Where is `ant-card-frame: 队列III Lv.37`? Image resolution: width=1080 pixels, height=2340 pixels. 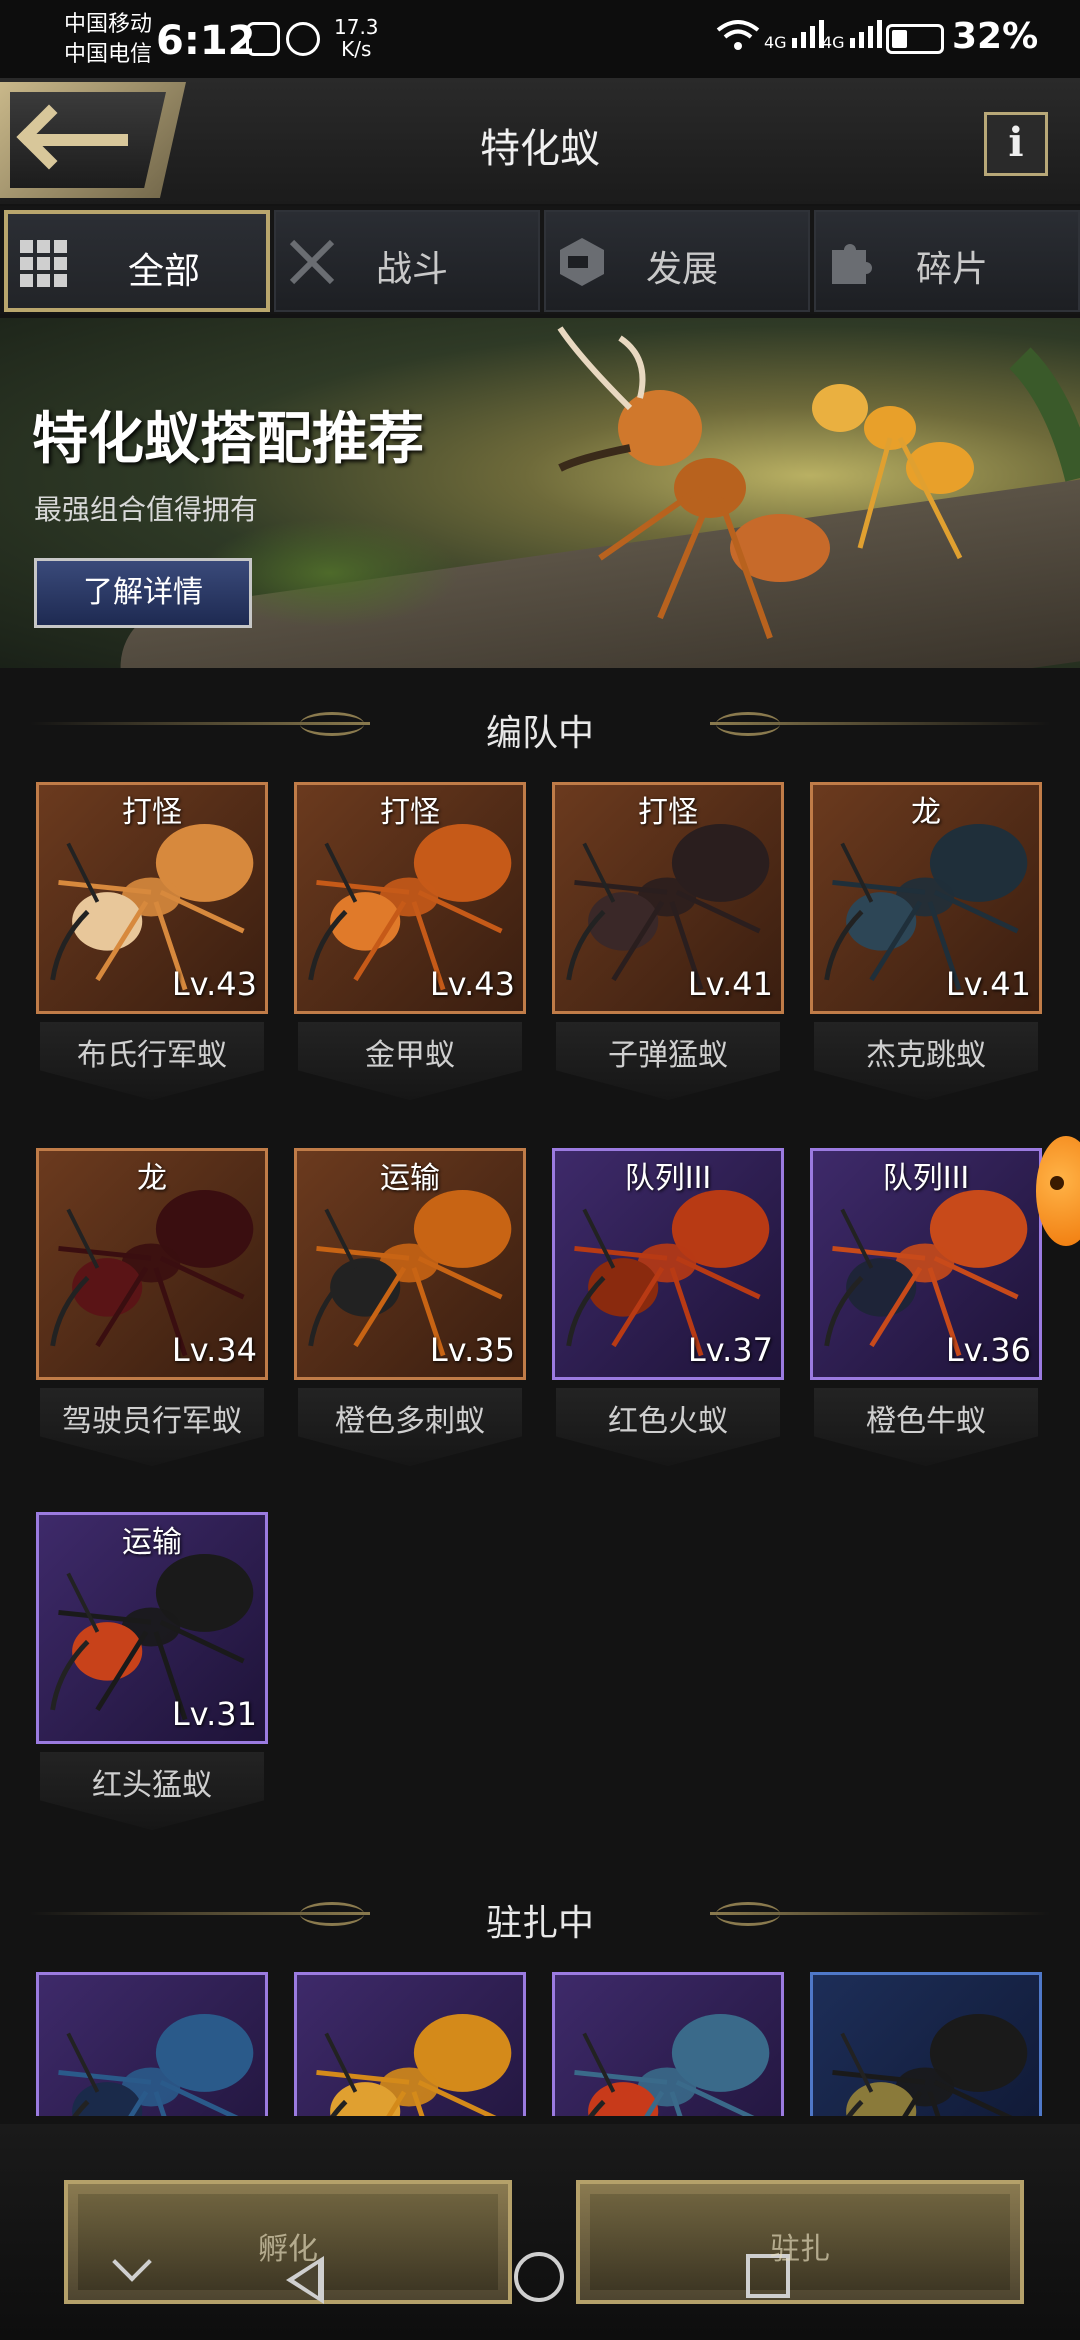 ant-card-frame: 队列III Lv.37 is located at coordinates (668, 1264).